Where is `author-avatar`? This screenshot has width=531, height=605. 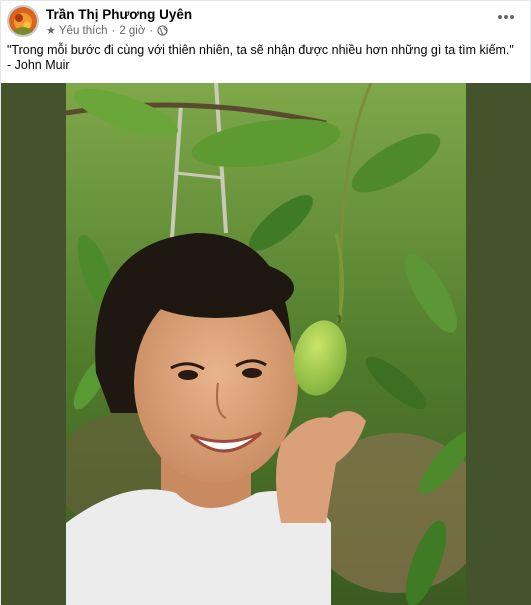
author-avatar is located at coordinates (23, 21).